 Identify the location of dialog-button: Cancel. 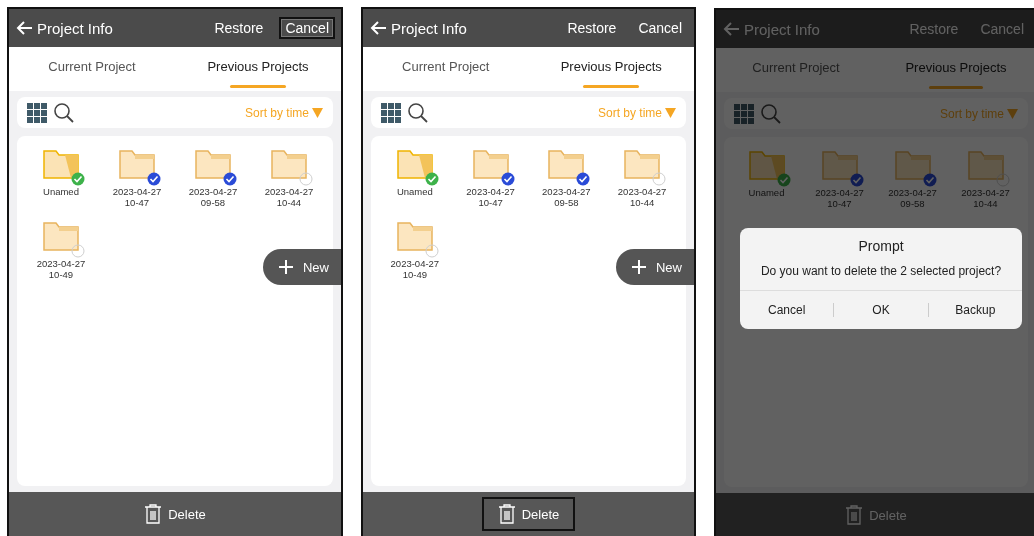
(787, 310).